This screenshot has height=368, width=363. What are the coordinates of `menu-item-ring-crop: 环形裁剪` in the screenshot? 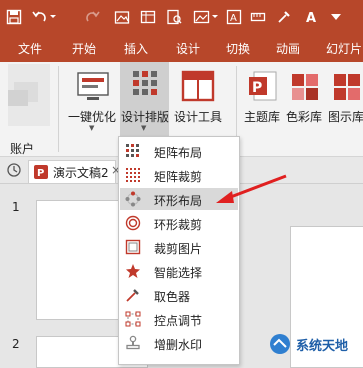 It's located at (179, 223).